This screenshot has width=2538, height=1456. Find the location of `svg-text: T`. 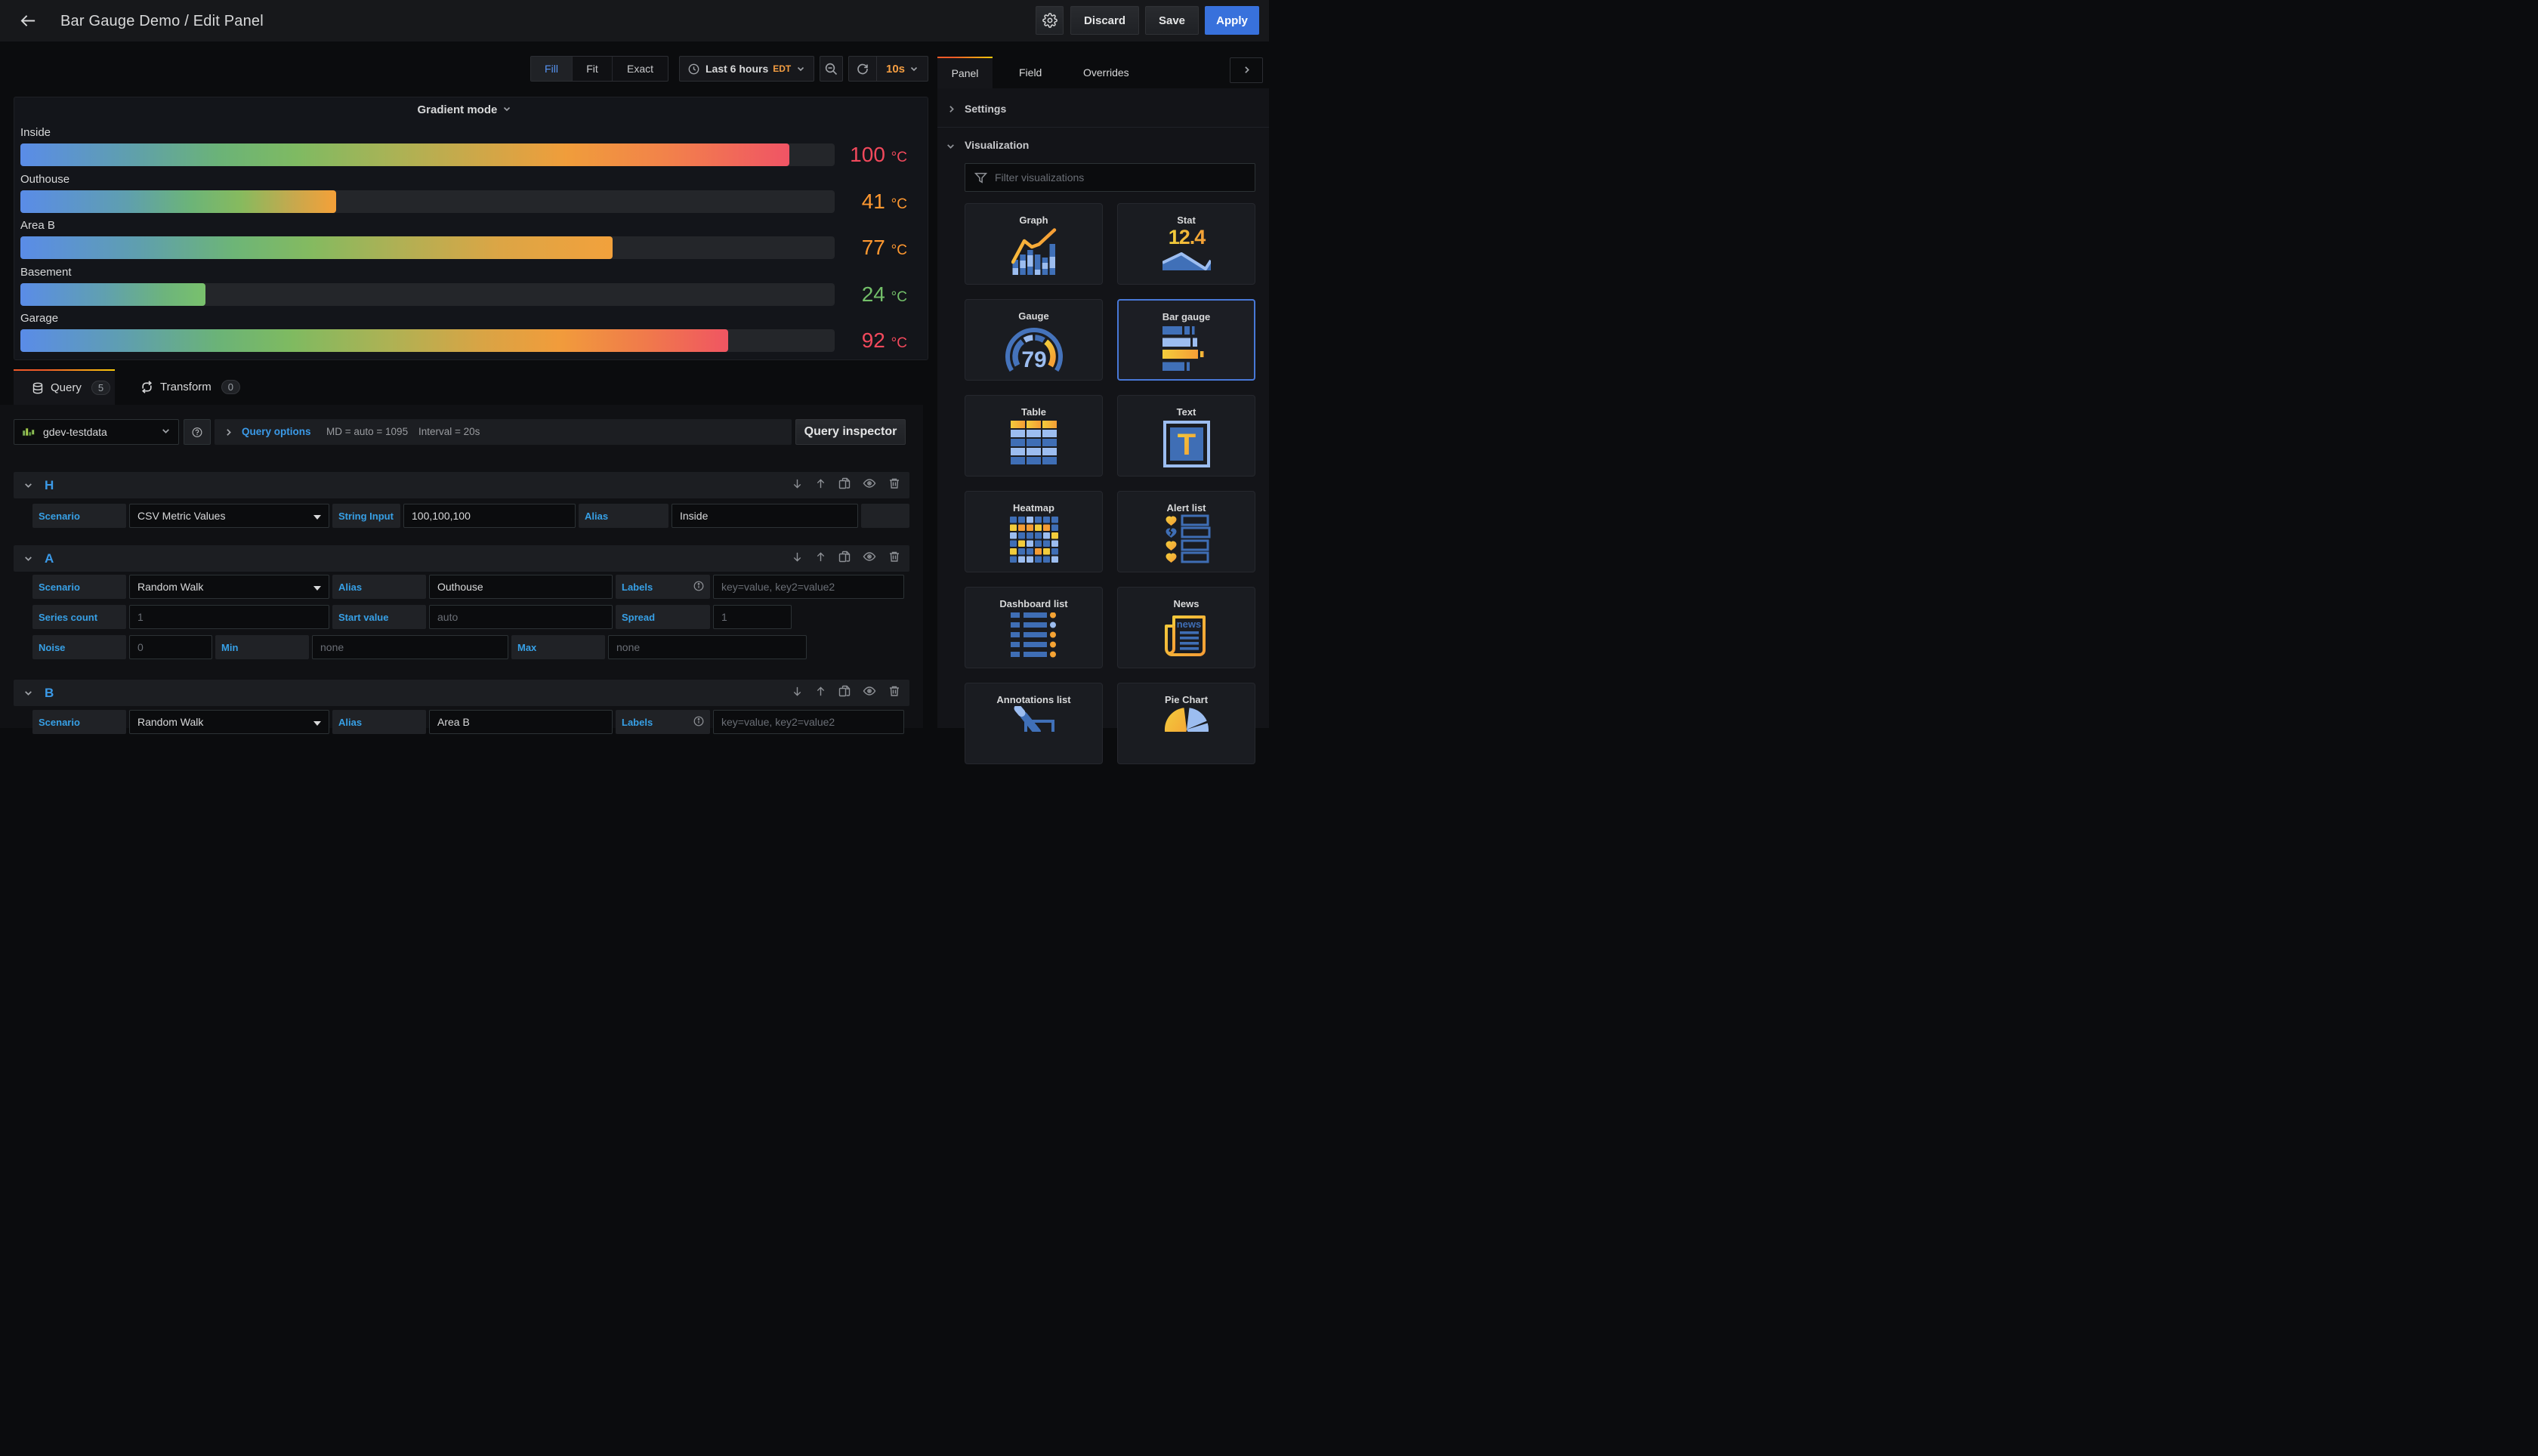

svg-text: T is located at coordinates (1186, 444).